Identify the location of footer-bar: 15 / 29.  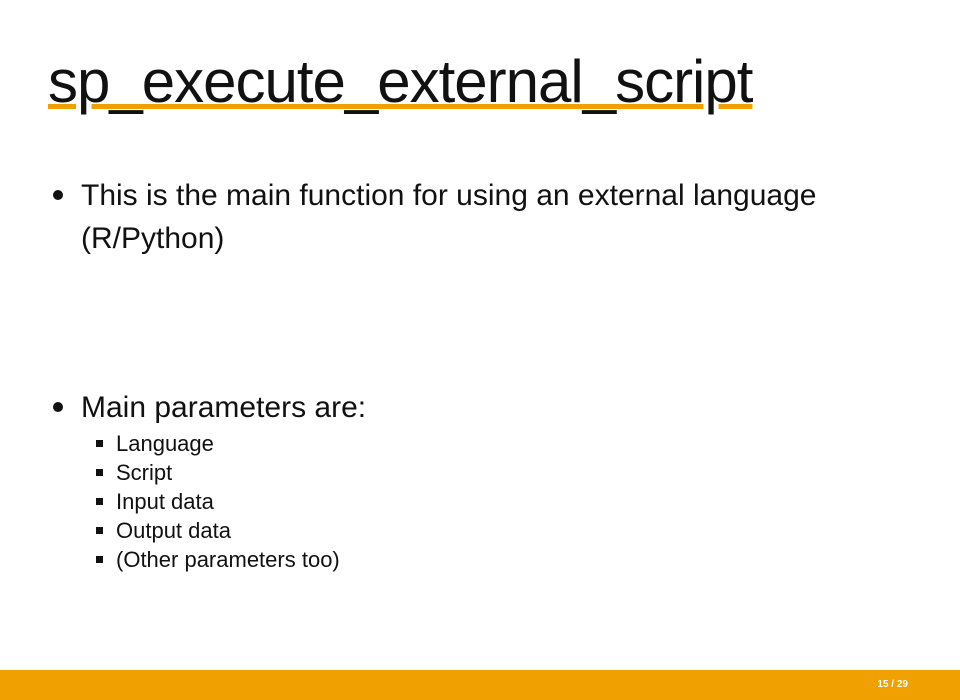
(480, 685).